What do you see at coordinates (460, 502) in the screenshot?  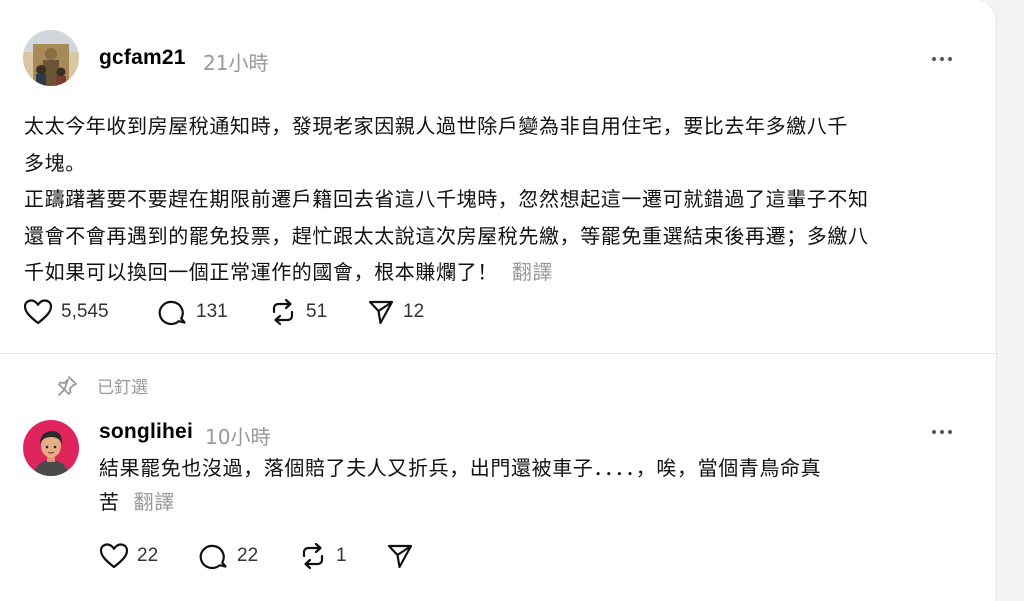 I see `reply-body-line: 苦翻譯` at bounding box center [460, 502].